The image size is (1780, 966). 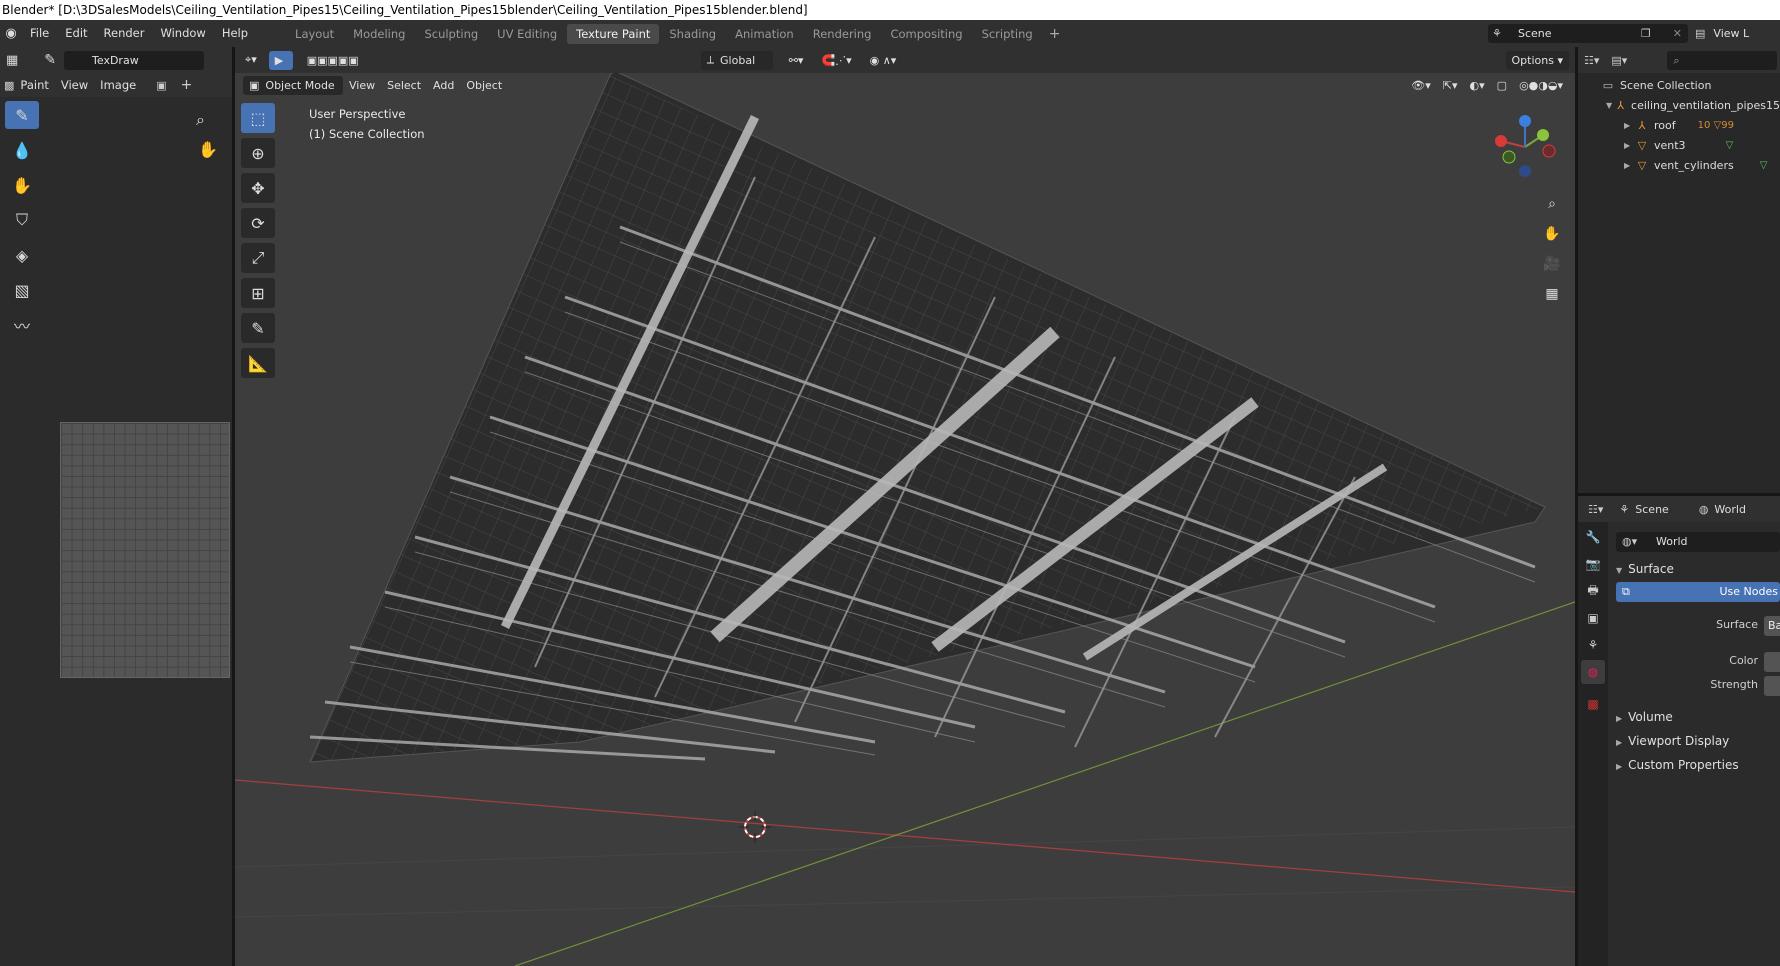 I want to click on view-layer-selector: ▤ View L, so click(x=1737, y=33).